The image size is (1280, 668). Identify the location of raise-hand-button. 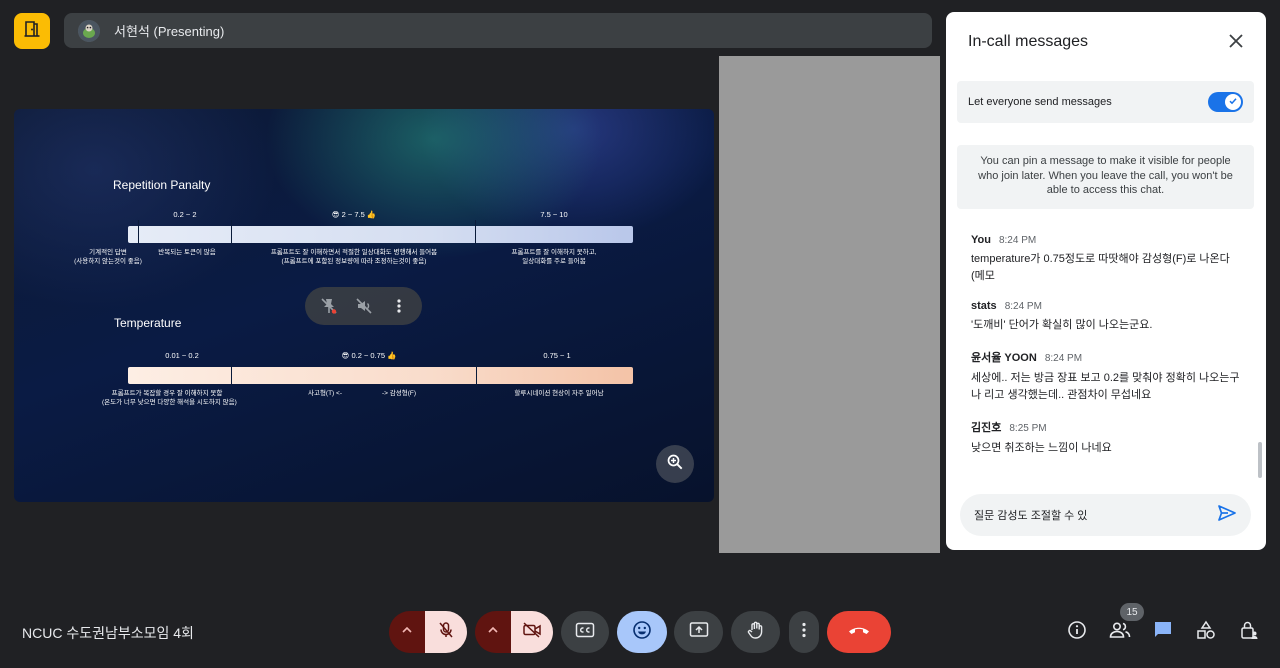
(755, 632).